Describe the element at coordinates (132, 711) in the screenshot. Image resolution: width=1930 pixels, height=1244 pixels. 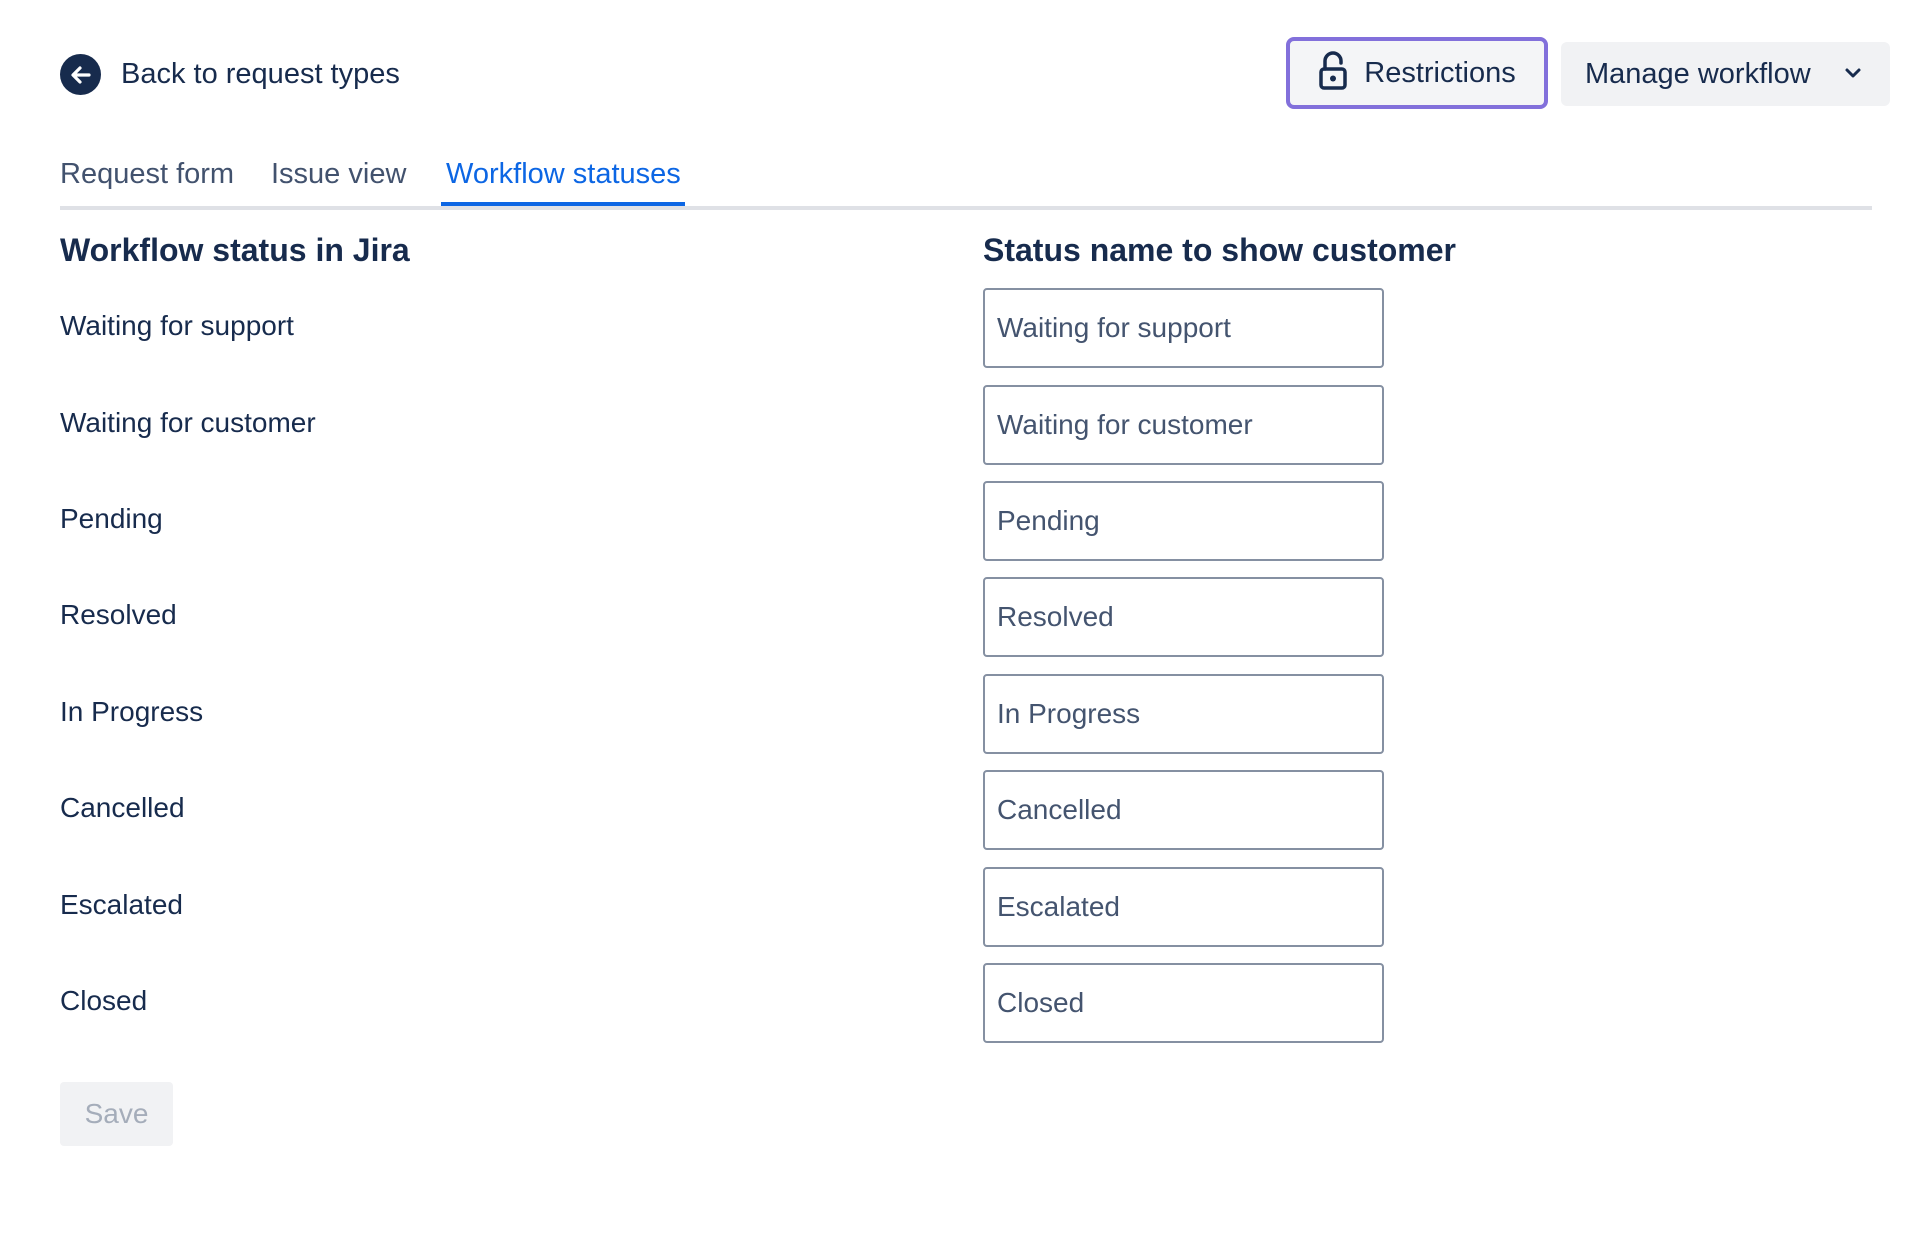
I see `jira-status-label: In Progress` at that location.